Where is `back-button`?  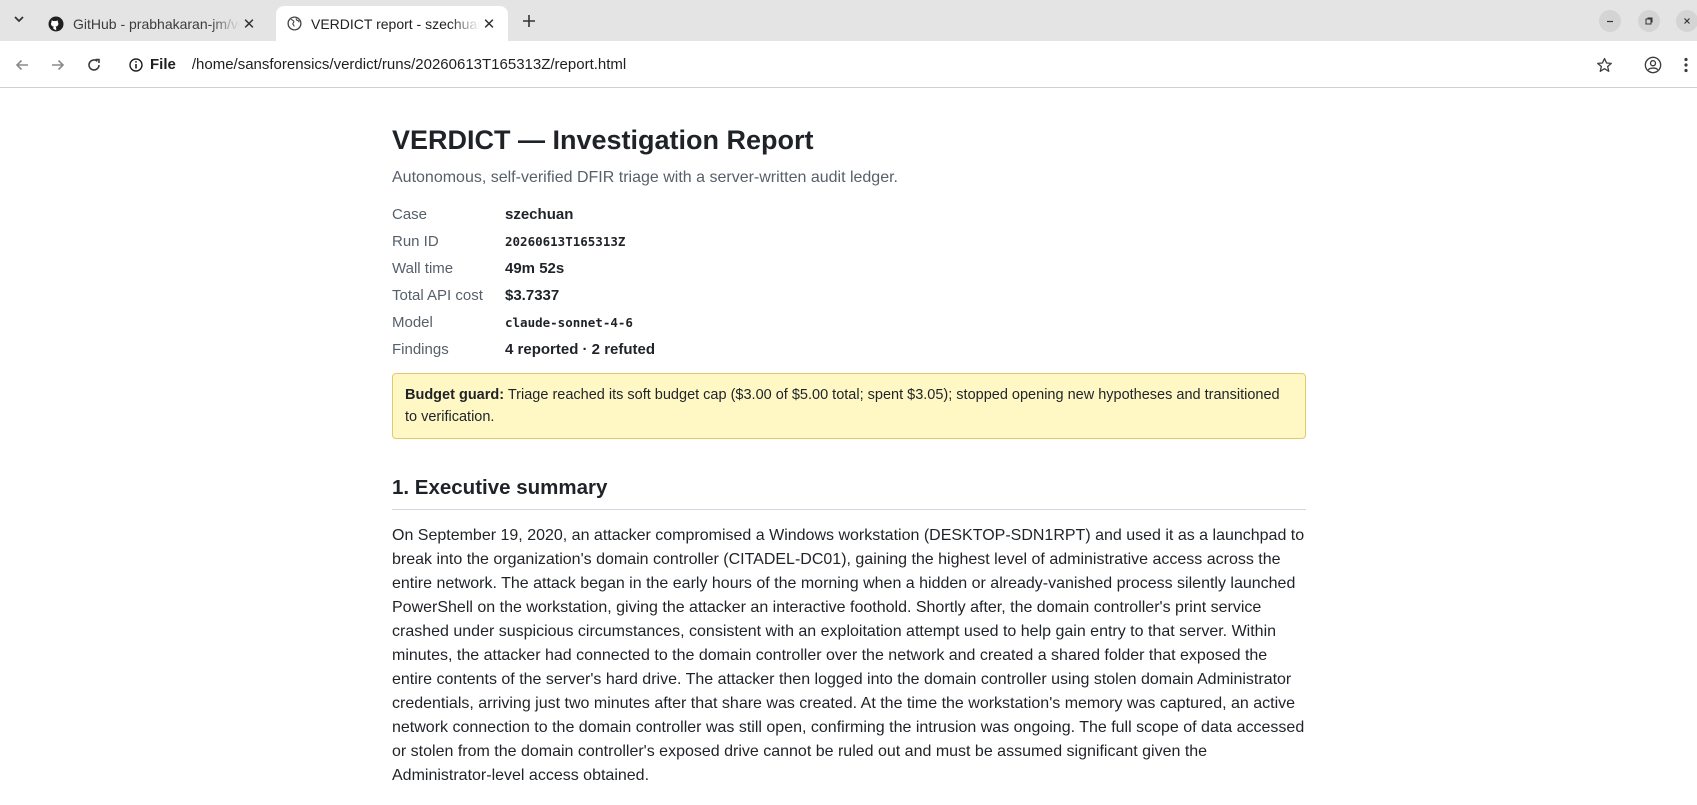 back-button is located at coordinates (22, 65).